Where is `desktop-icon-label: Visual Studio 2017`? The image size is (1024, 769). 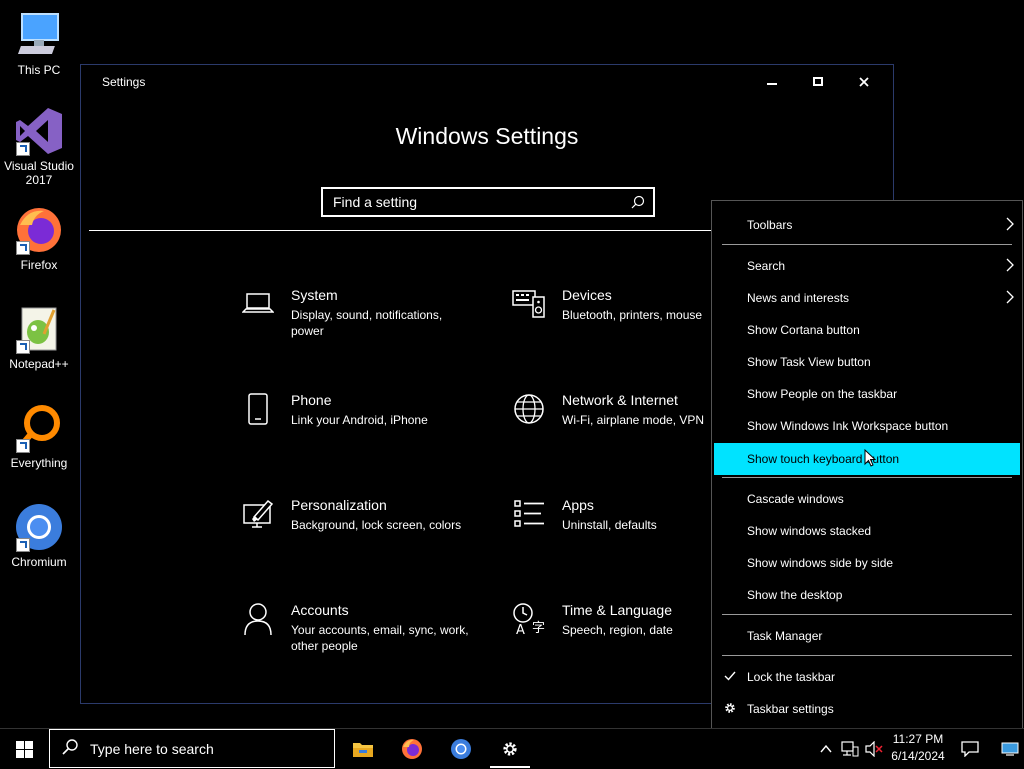
desktop-icon-label: Visual Studio 2017 is located at coordinates (39, 173).